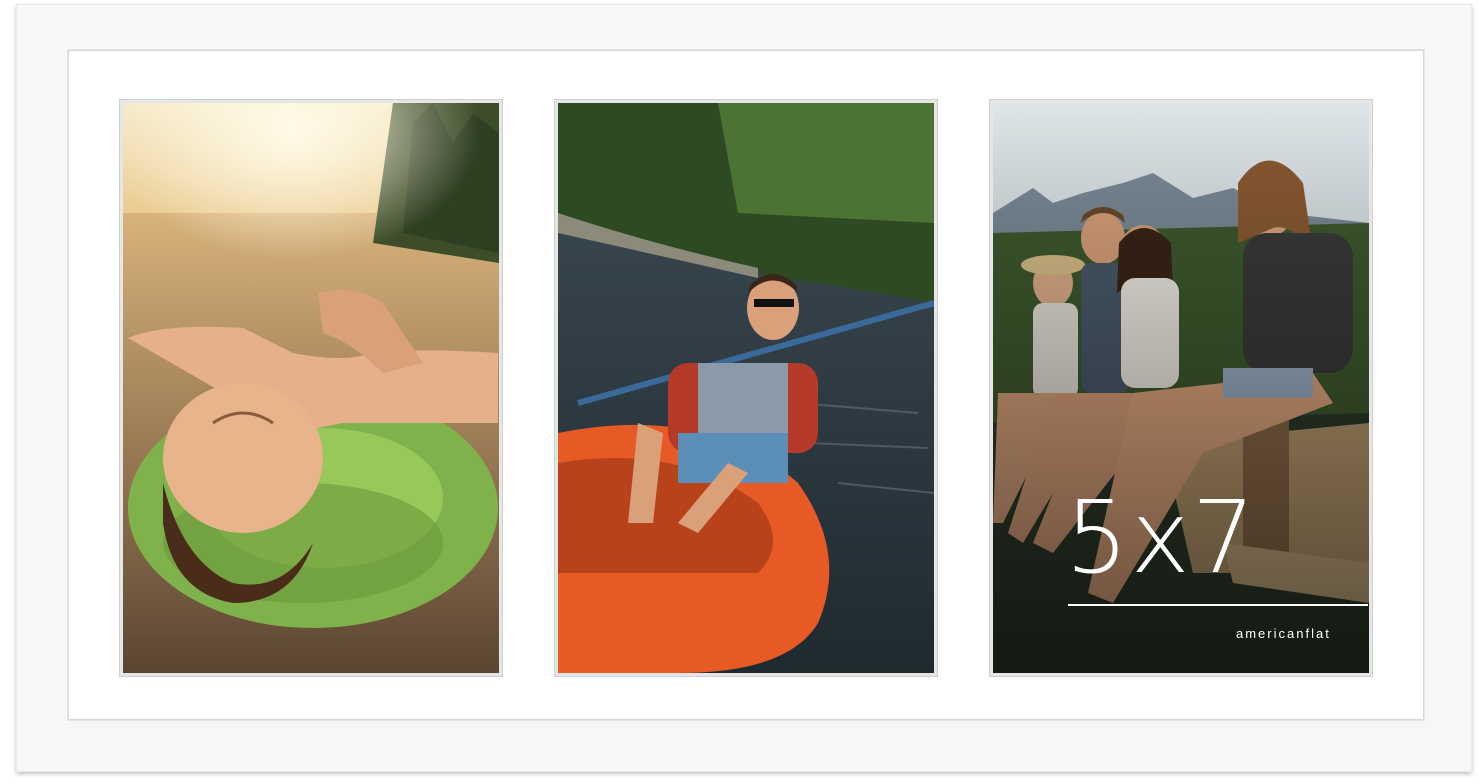 This screenshot has width=1478, height=782. What do you see at coordinates (1218, 605) in the screenshot?
I see `caption-divider` at bounding box center [1218, 605].